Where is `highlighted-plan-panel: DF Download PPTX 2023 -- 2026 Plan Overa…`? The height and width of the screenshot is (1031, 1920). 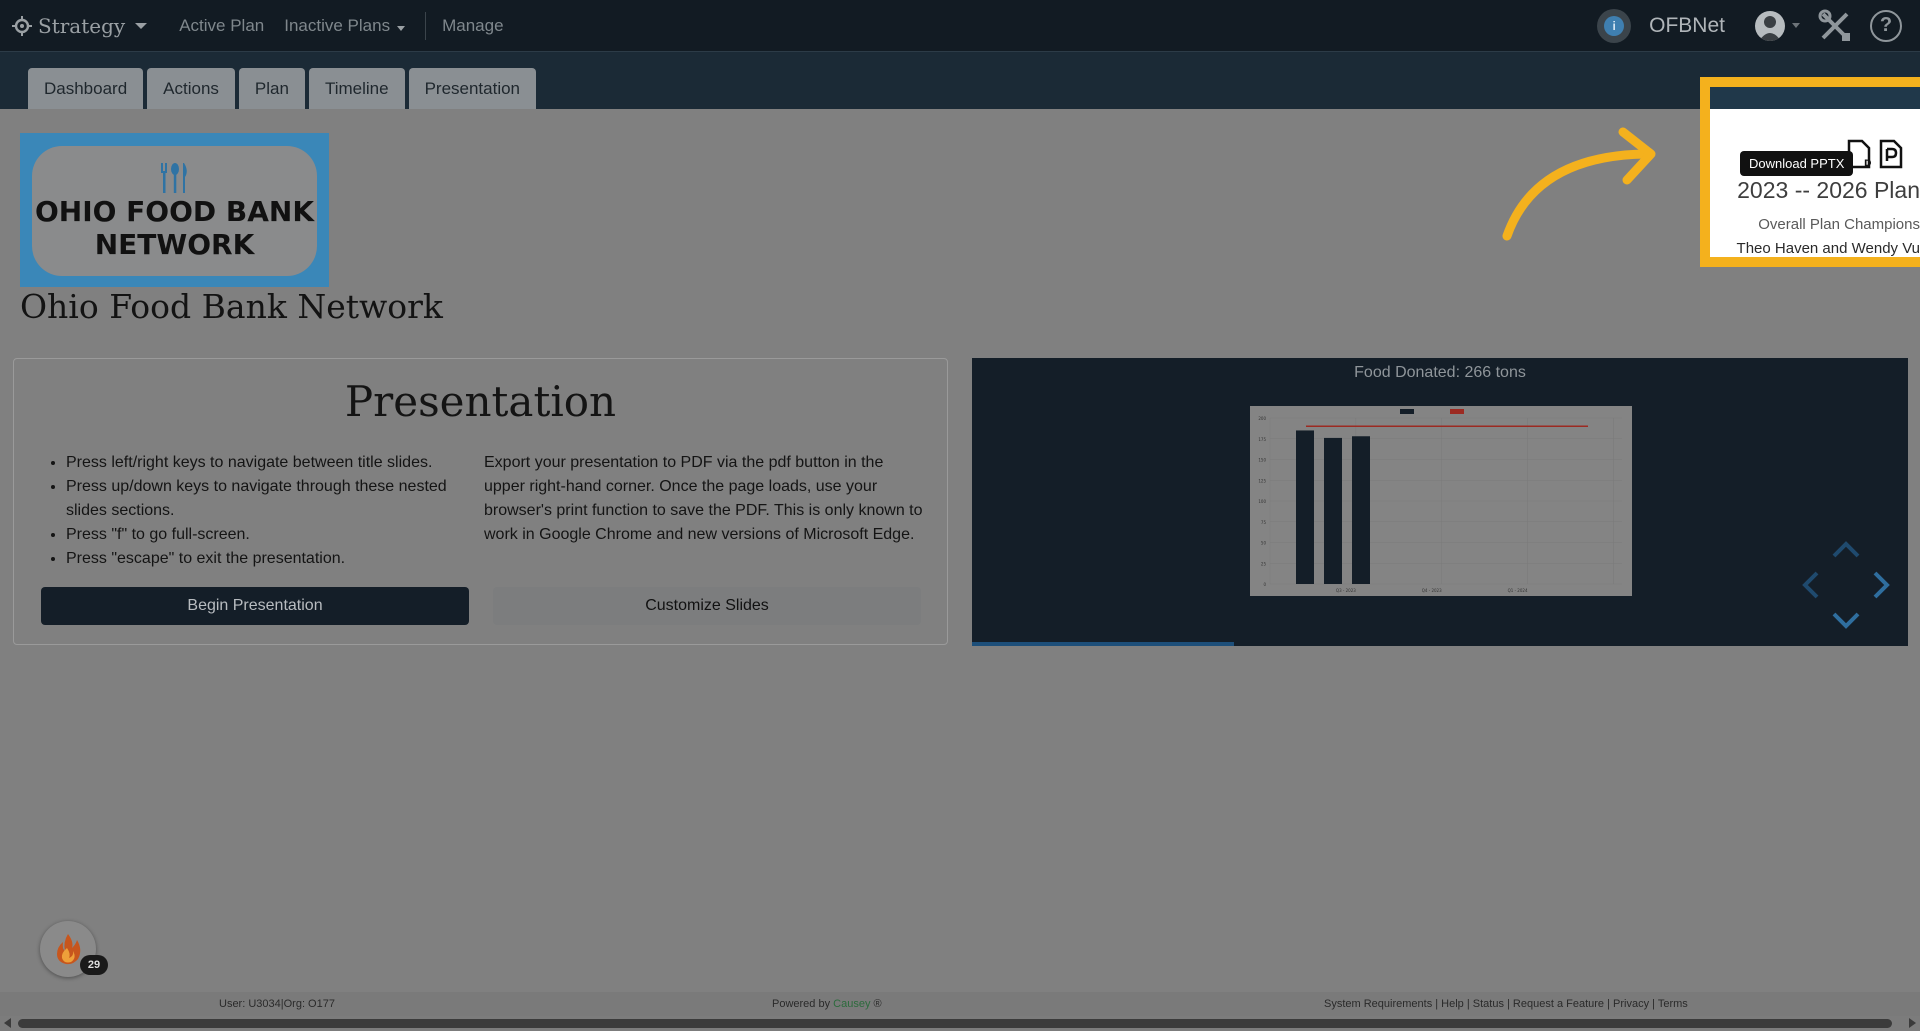 highlighted-plan-panel: DF Download PPTX 2023 -- 2026 Plan Overa… is located at coordinates (1810, 172).